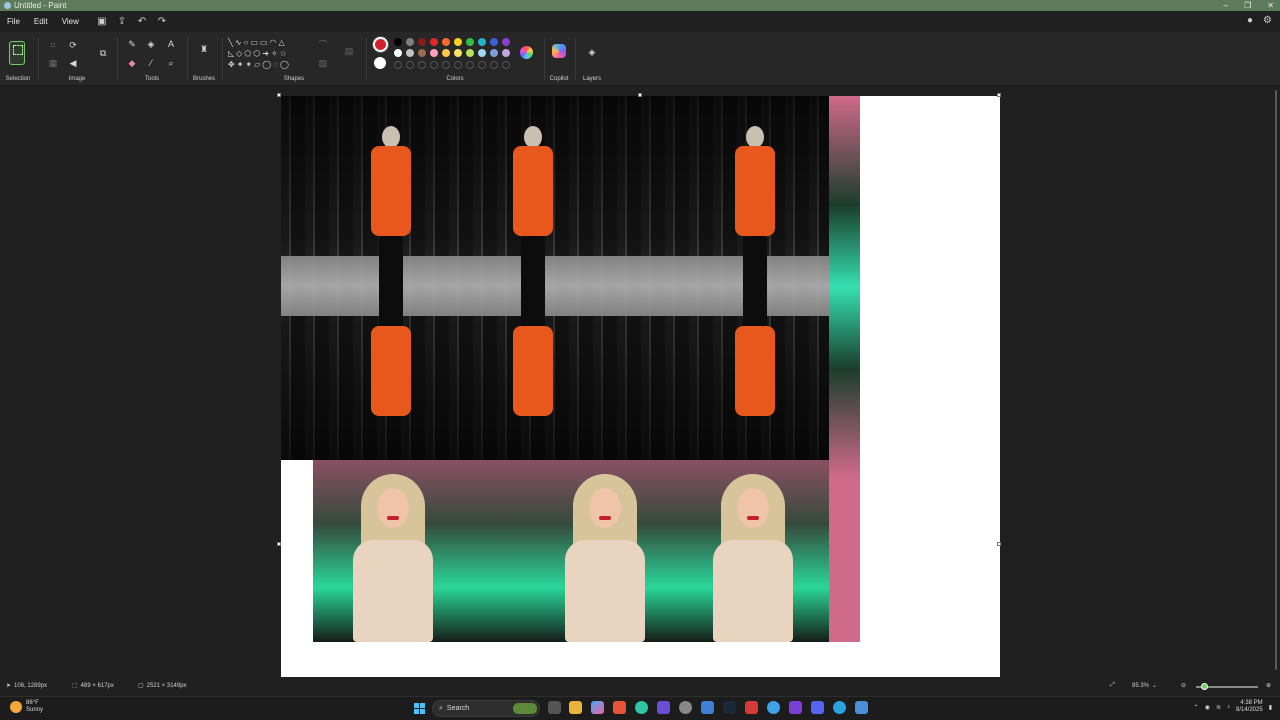  Describe the element at coordinates (486, 708) in the screenshot. I see `taskbar-search: ⌕ Search` at that location.